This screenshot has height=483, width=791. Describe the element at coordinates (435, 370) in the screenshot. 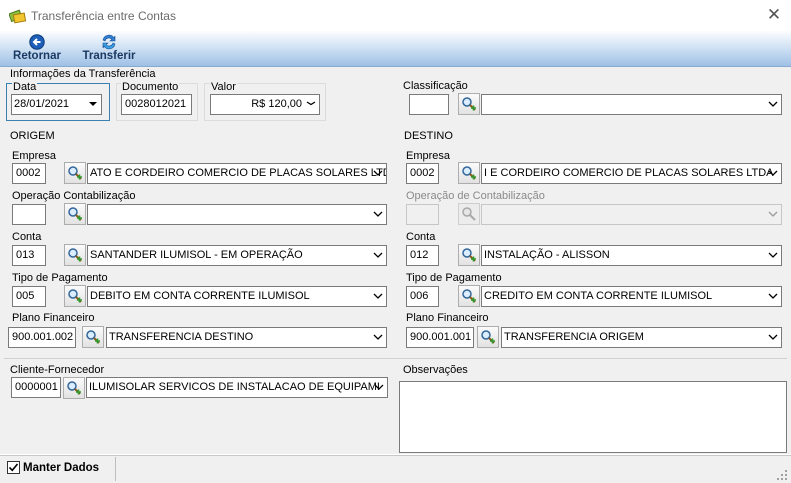

I see `observacoes-label: Observações` at that location.